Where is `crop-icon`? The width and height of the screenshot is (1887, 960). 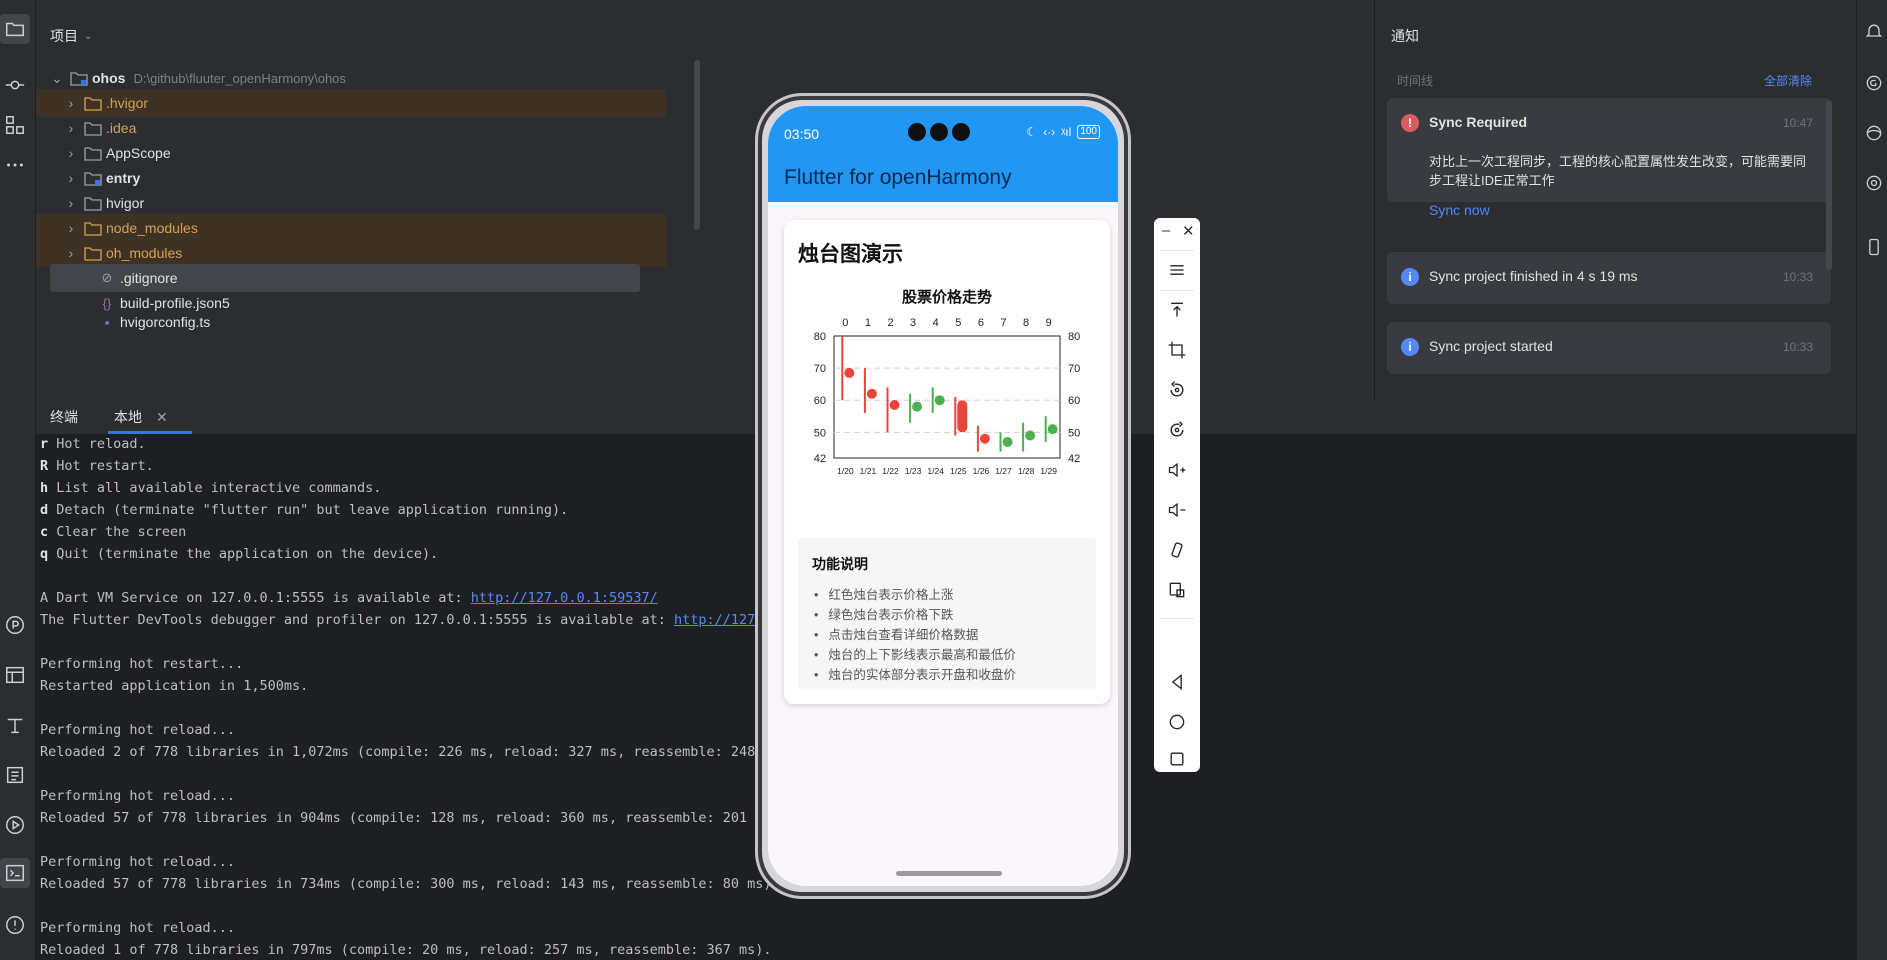
crop-icon is located at coordinates (1177, 350).